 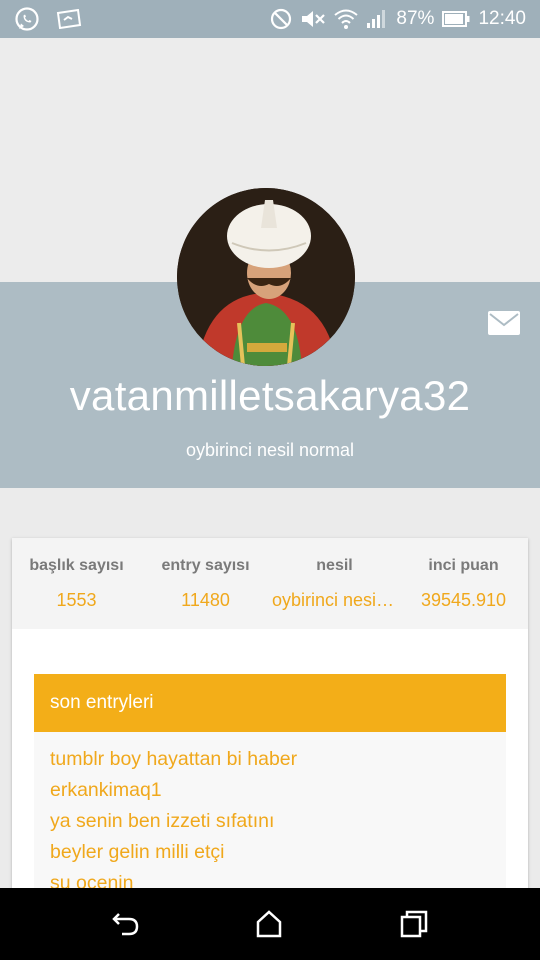 What do you see at coordinates (76, 565) in the screenshot?
I see `stat-label: başlık sayısı` at bounding box center [76, 565].